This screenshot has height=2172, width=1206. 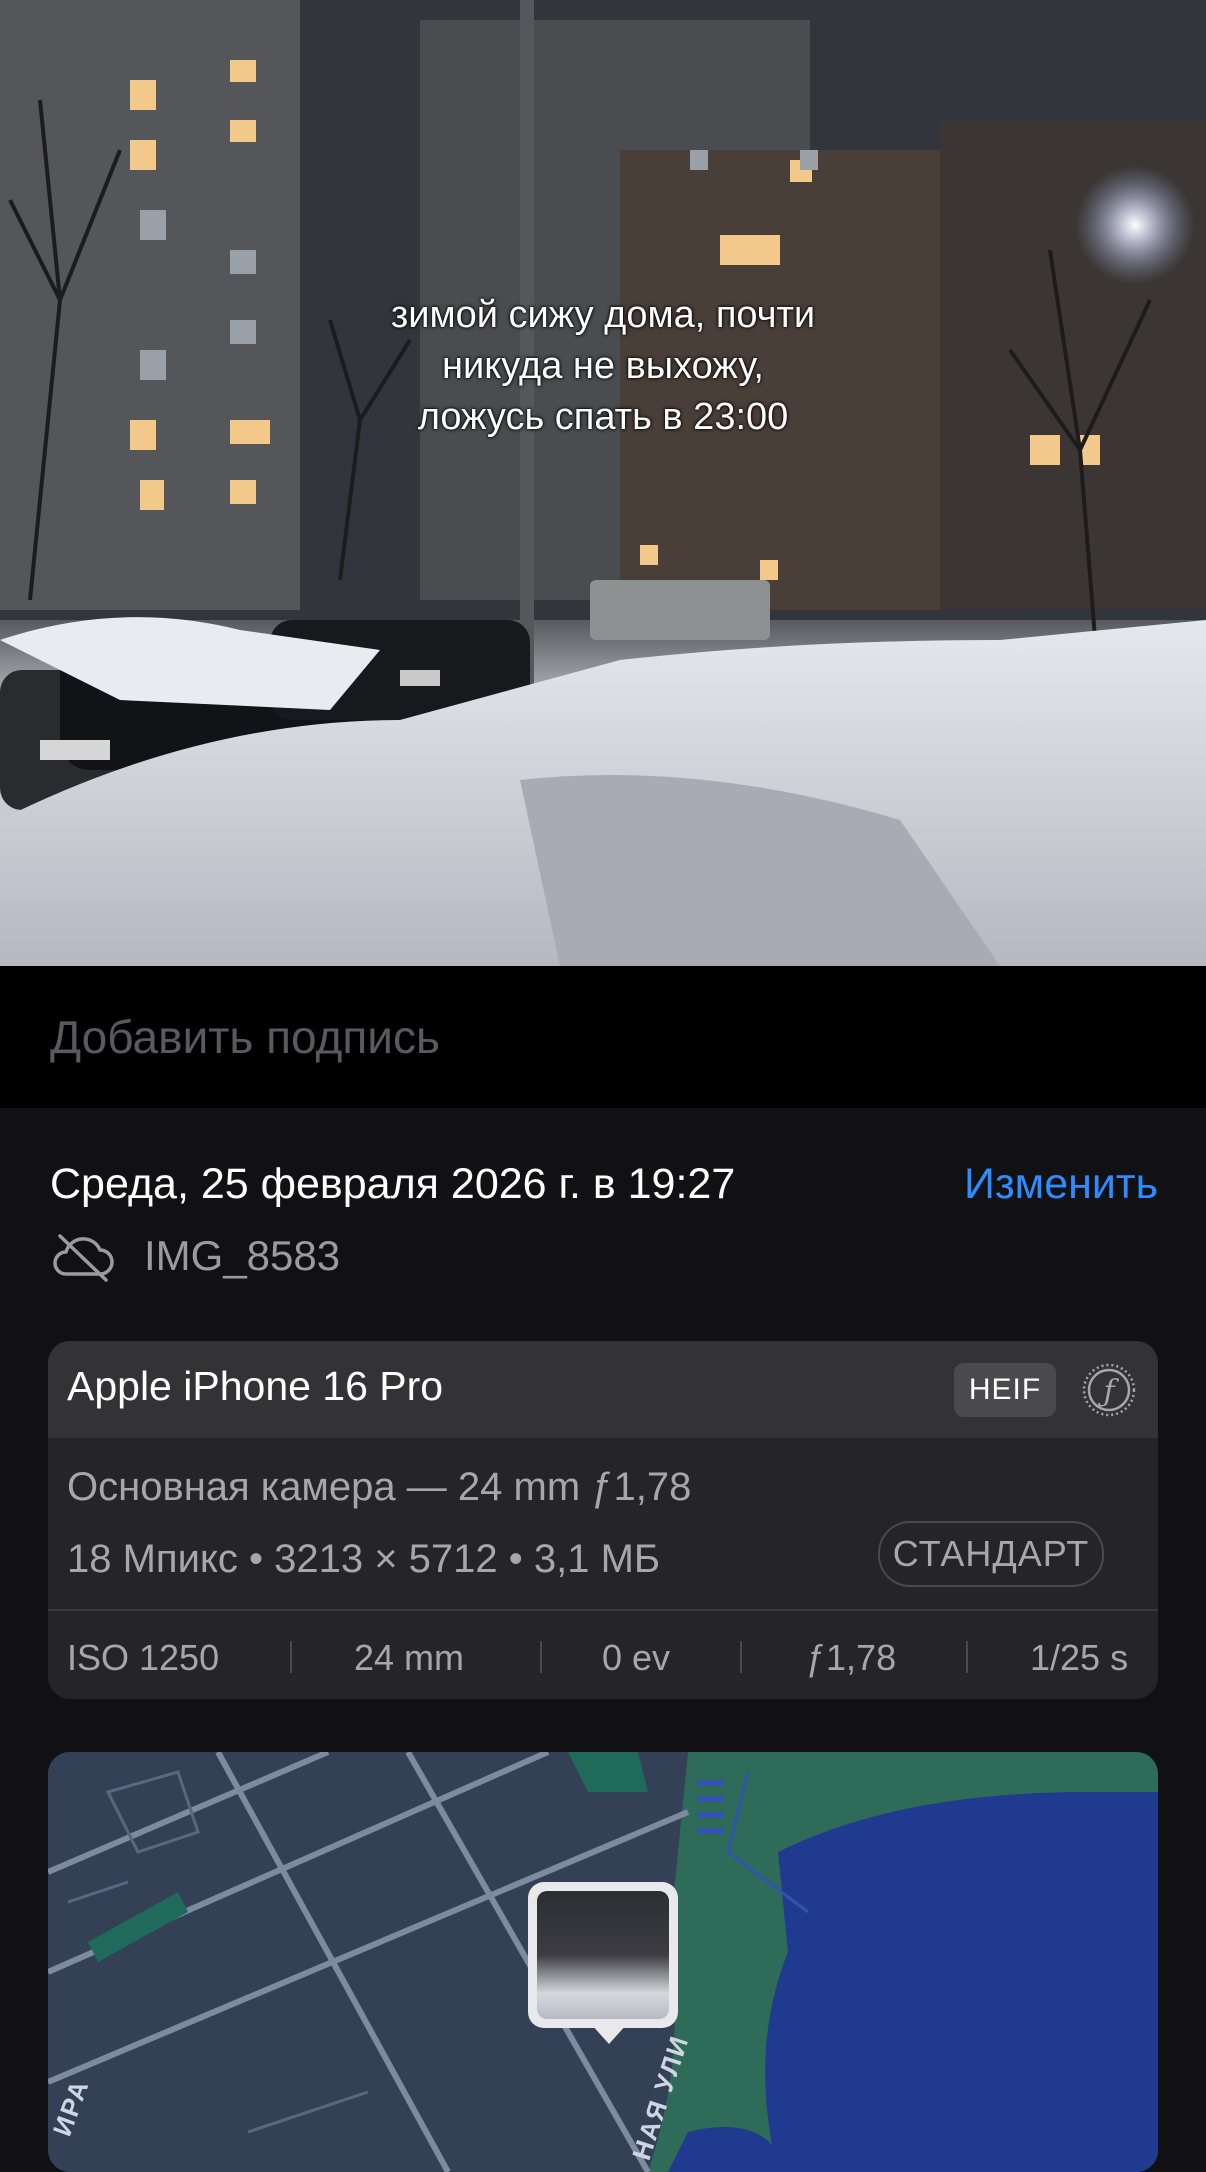 I want to click on photo-date: Среда, 25 февраля 2026 г. в 19:27, so click(x=393, y=1184).